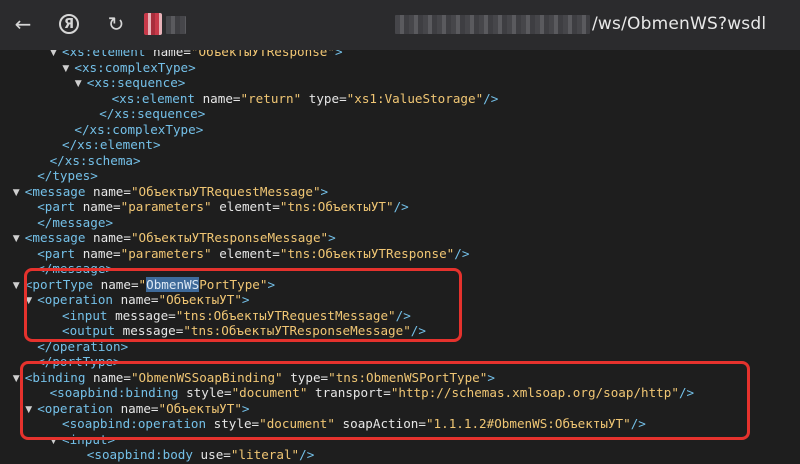 The width and height of the screenshot is (800, 464). I want to click on browser-toolbar: ← Я ↻ /ws/ObmenWS?wsdl, so click(400, 25).